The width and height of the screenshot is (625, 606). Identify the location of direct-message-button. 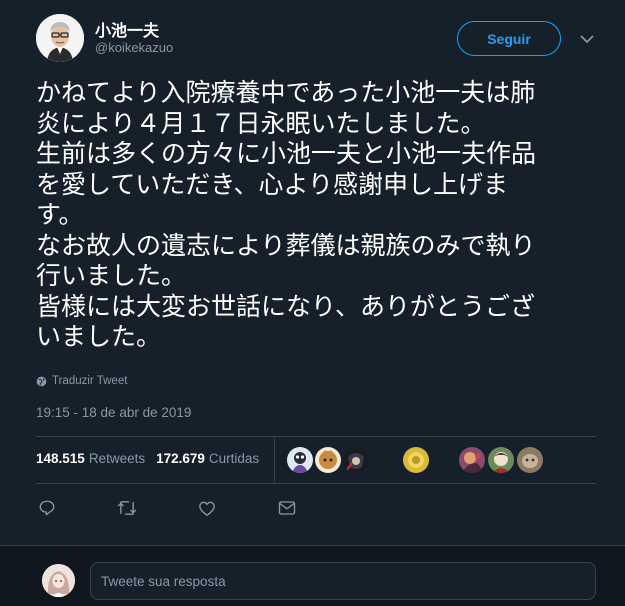
(287, 508).